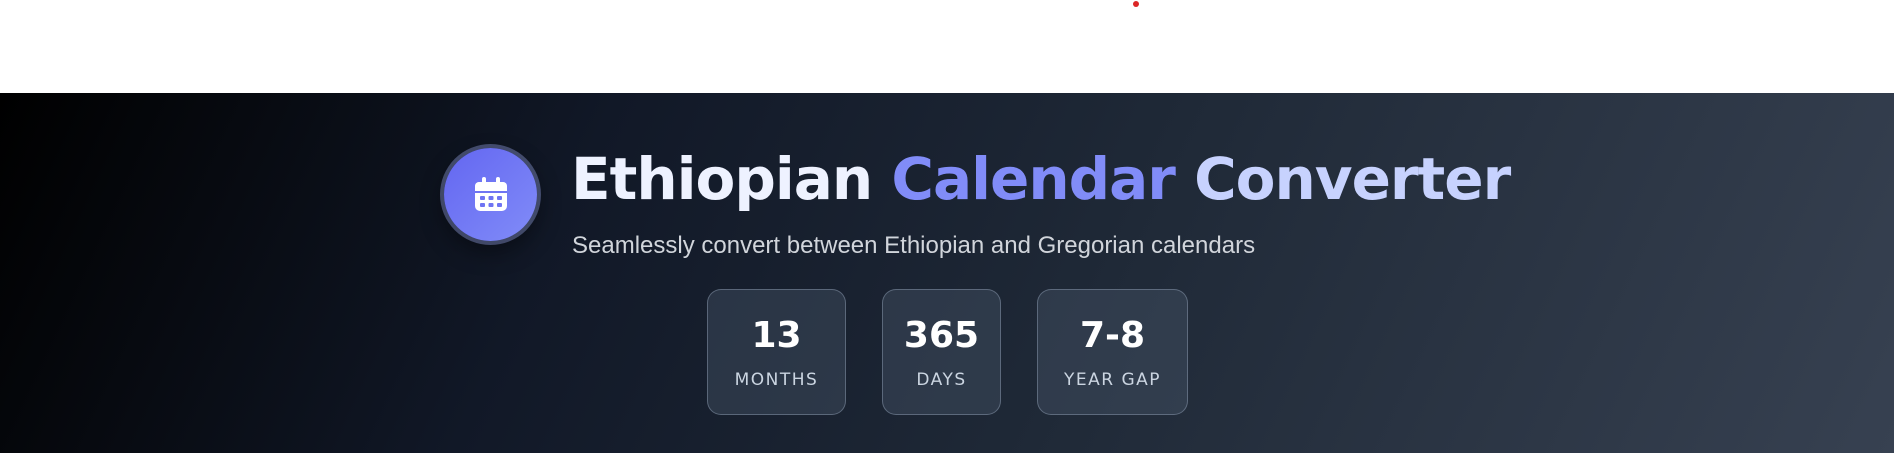  Describe the element at coordinates (1033, 179) in the screenshot. I see `title-word-calendar: Calendar` at that location.